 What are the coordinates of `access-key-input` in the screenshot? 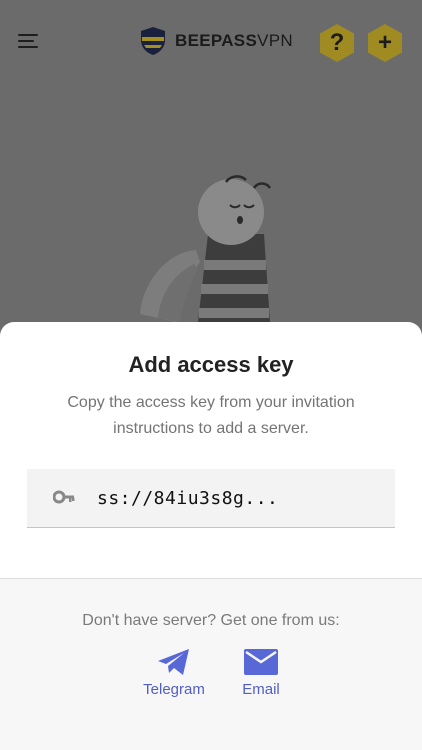 It's located at (239, 498).